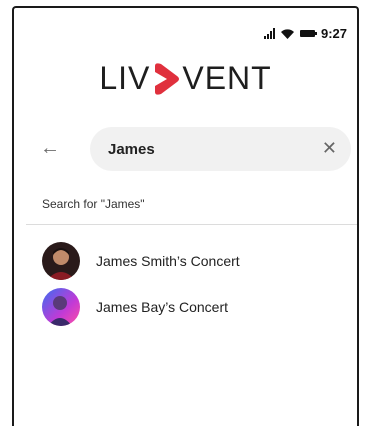  What do you see at coordinates (287, 33) in the screenshot?
I see `wifi-icon` at bounding box center [287, 33].